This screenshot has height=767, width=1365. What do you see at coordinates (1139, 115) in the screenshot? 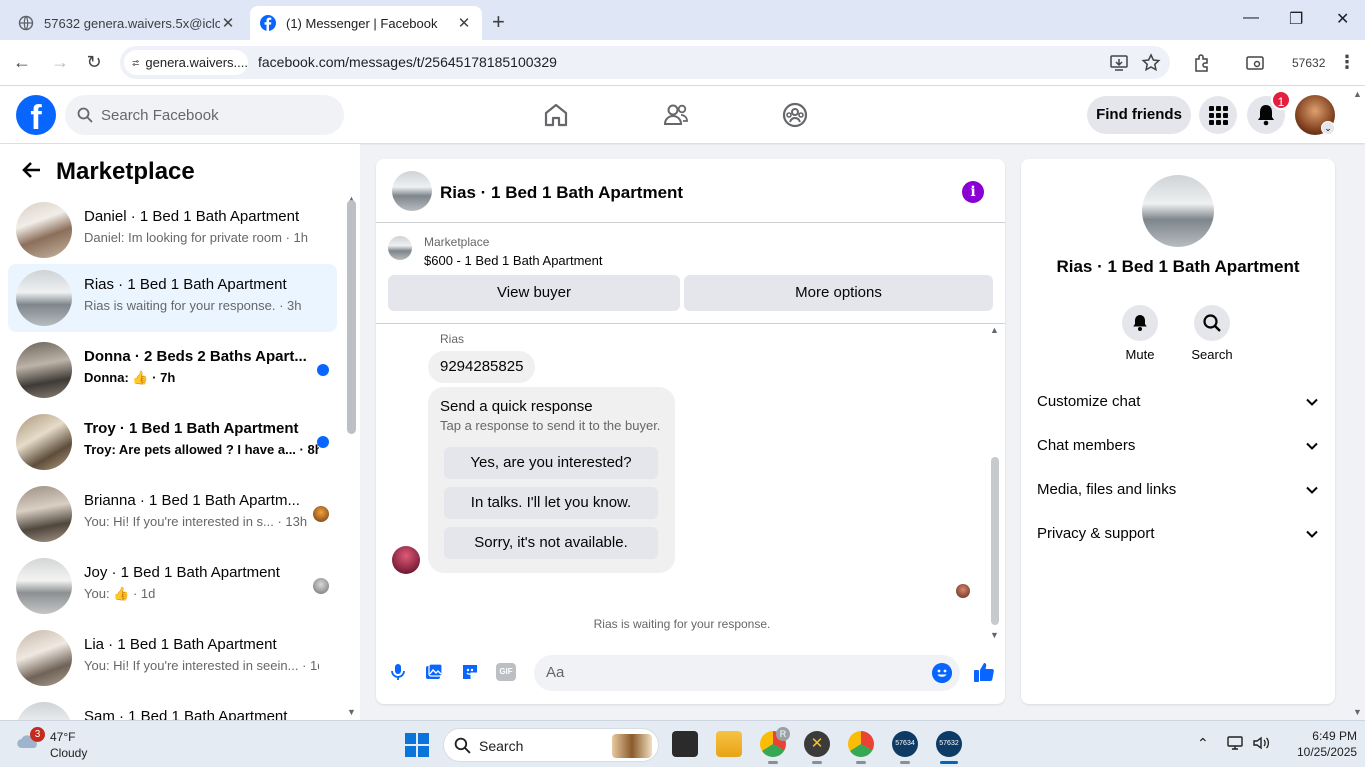
I see `find-friends-button: Find friends` at bounding box center [1139, 115].